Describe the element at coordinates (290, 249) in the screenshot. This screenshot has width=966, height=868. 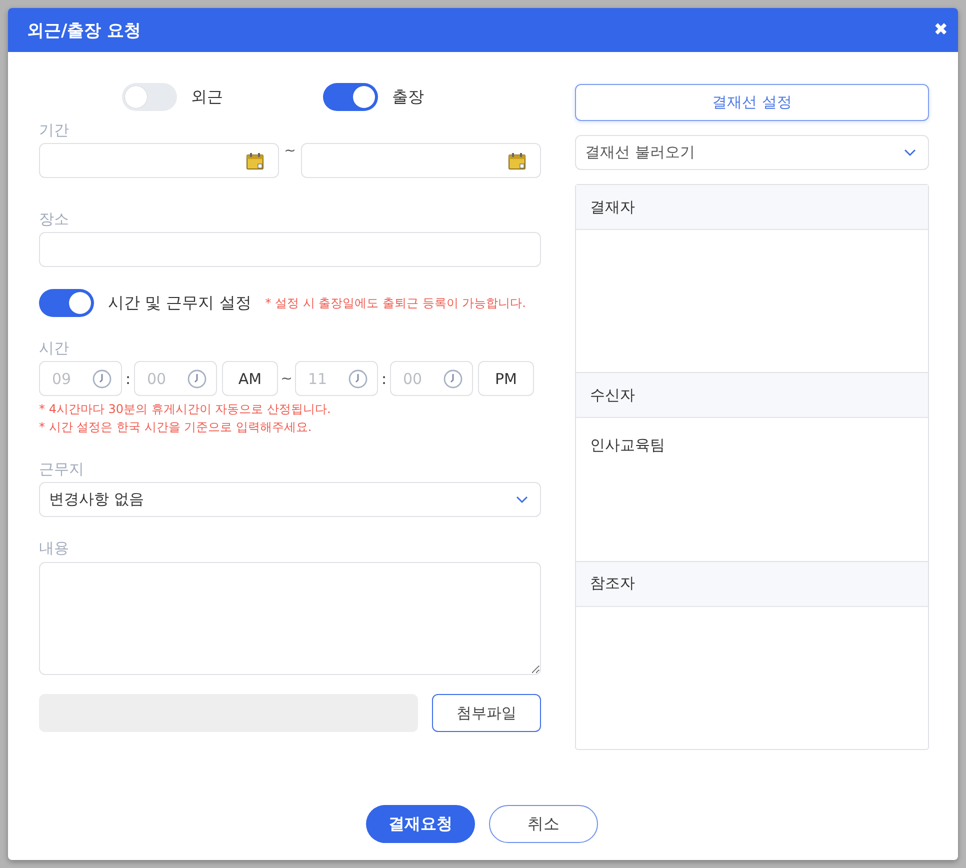
I see `place-field` at that location.